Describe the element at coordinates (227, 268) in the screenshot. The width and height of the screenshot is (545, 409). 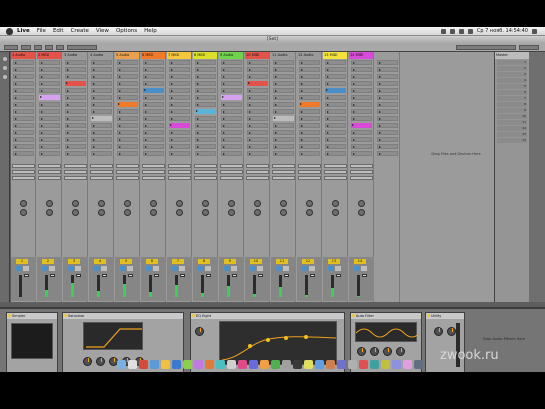
I see `solo-button` at that location.